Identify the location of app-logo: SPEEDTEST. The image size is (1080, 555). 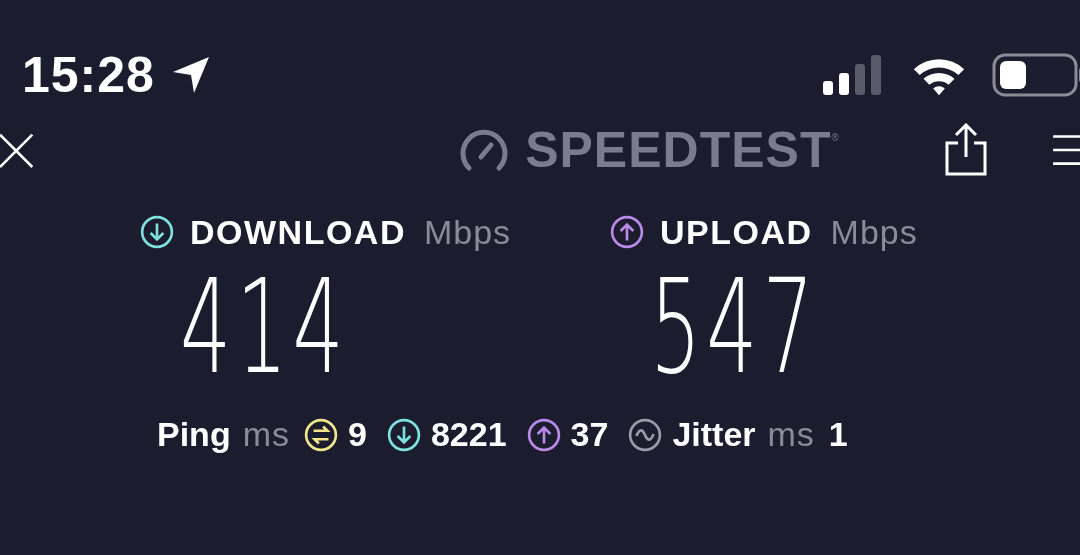
(678, 149).